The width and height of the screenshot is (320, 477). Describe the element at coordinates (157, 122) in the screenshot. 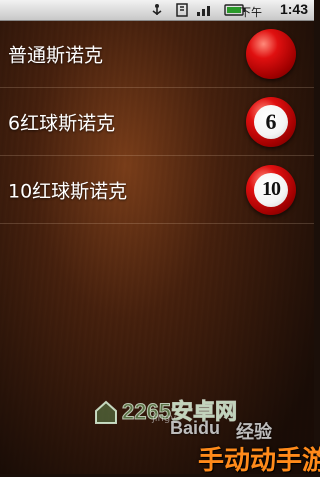

I see `menu-item-6-red-snooker: 6红球斯诺克 6` at that location.